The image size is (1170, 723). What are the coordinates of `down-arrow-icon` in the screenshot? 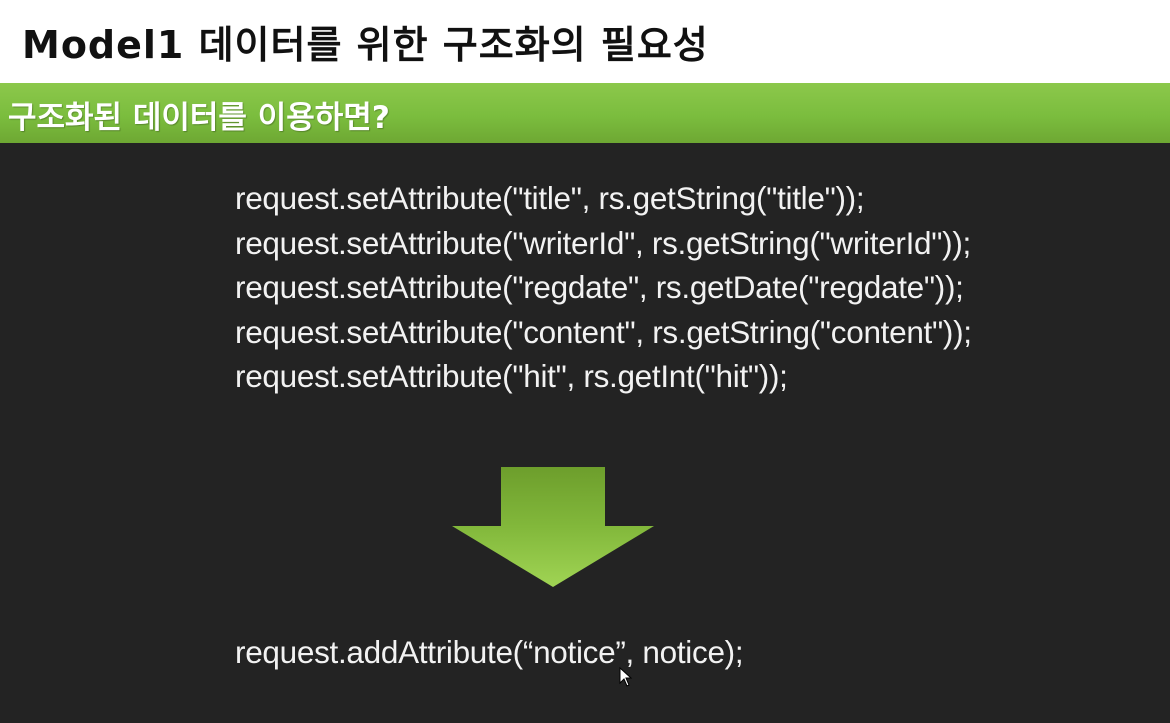 It's located at (553, 527).